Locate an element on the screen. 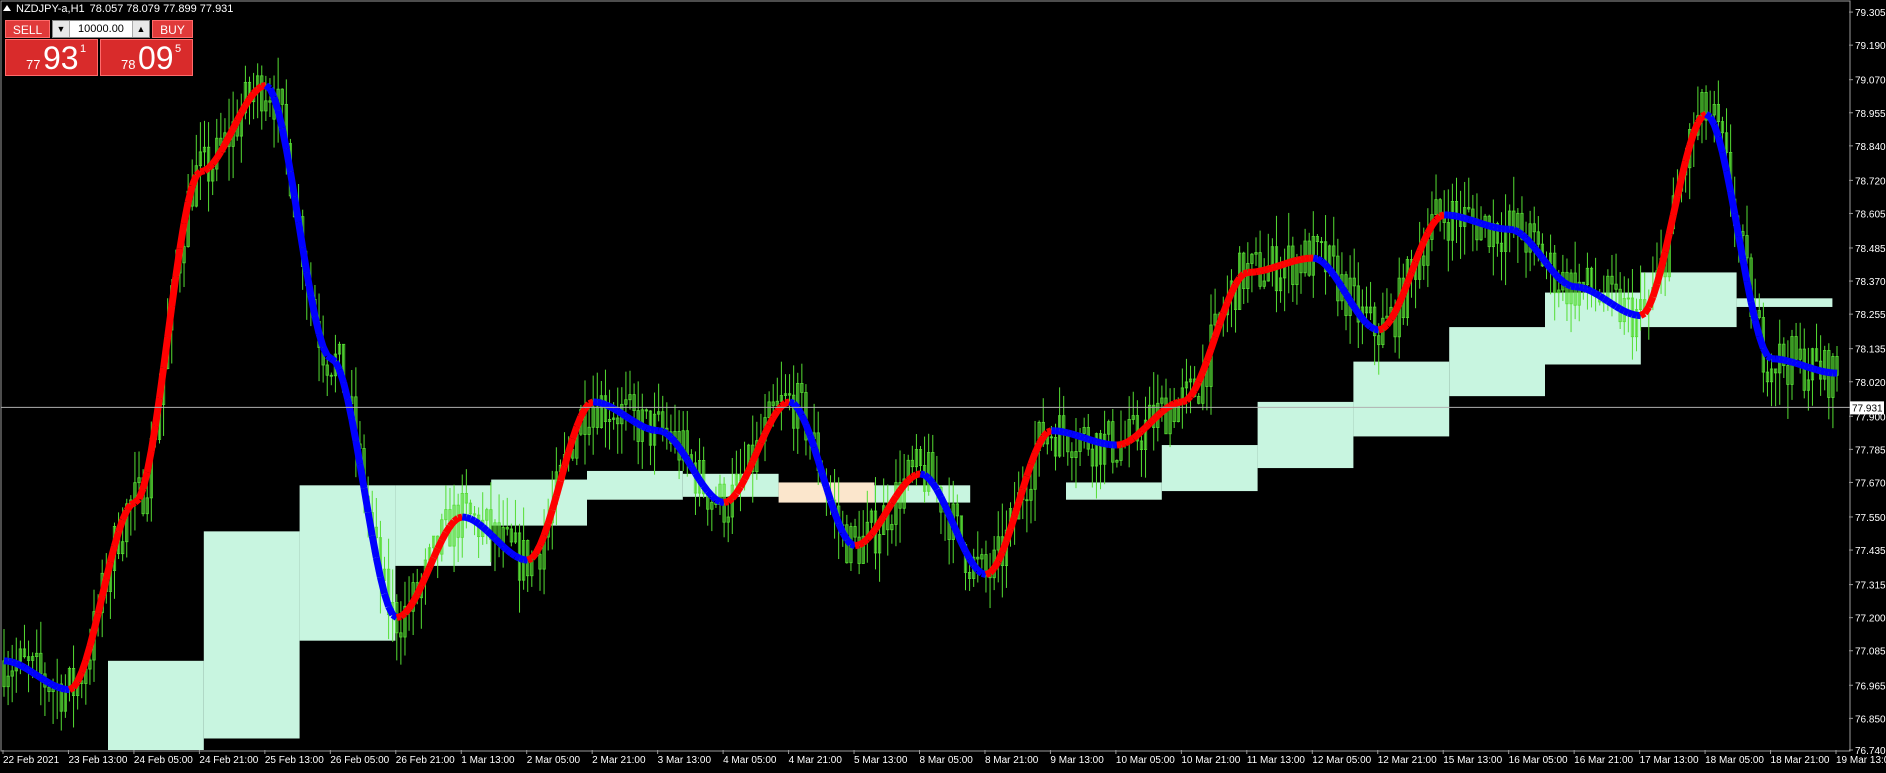 Image resolution: width=1886 pixels, height=773 pixels. x-tick-label: 25 Feb 13:00 is located at coordinates (294, 760).